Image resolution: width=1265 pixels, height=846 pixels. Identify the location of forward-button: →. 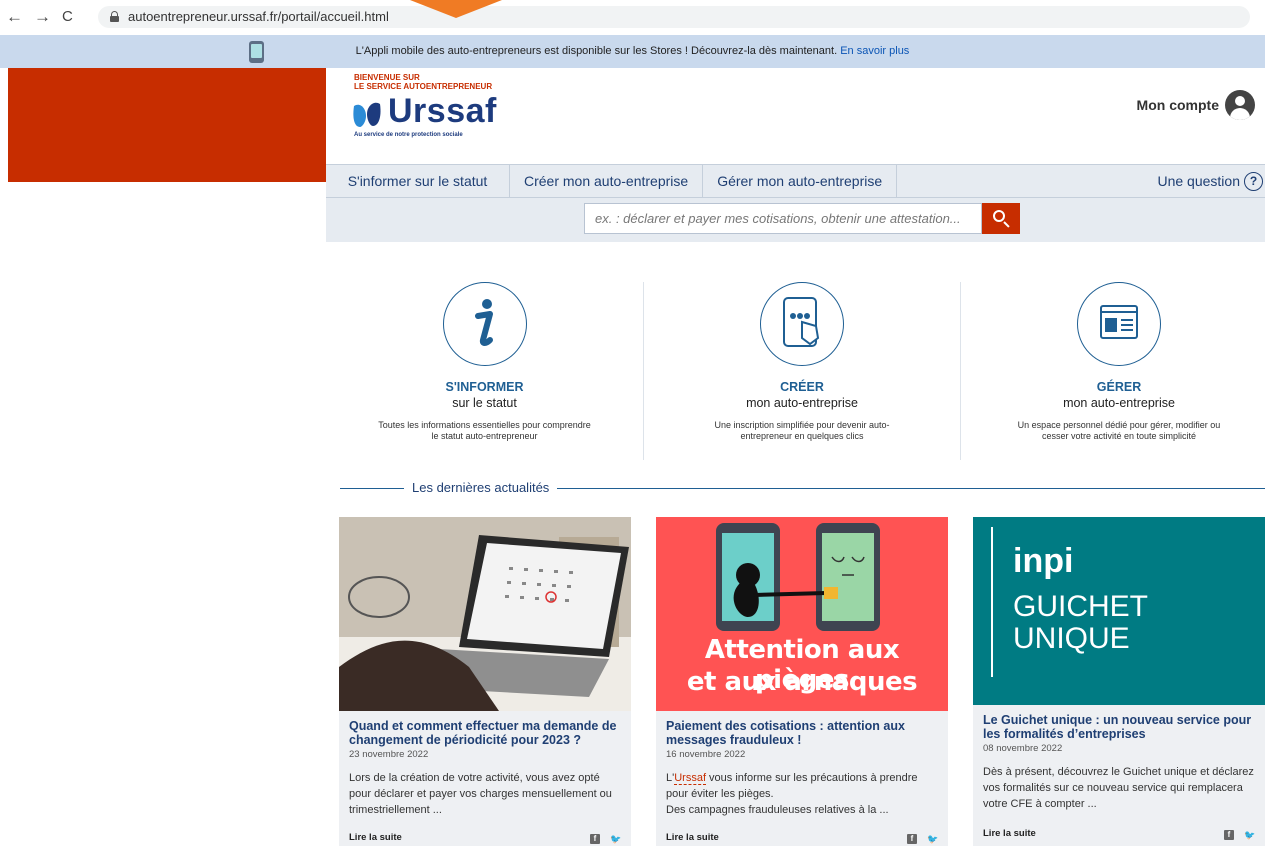
(42, 17).